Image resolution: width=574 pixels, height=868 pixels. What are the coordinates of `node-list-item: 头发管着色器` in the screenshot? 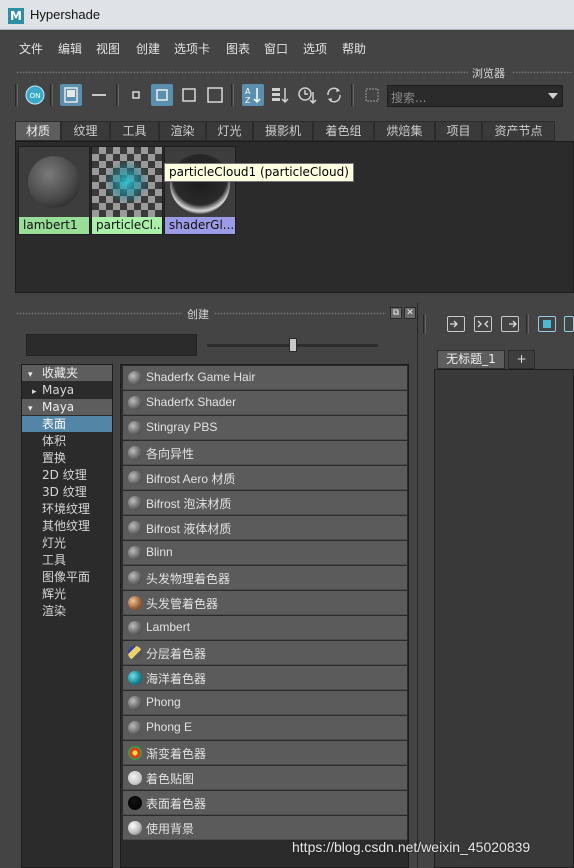 It's located at (265, 603).